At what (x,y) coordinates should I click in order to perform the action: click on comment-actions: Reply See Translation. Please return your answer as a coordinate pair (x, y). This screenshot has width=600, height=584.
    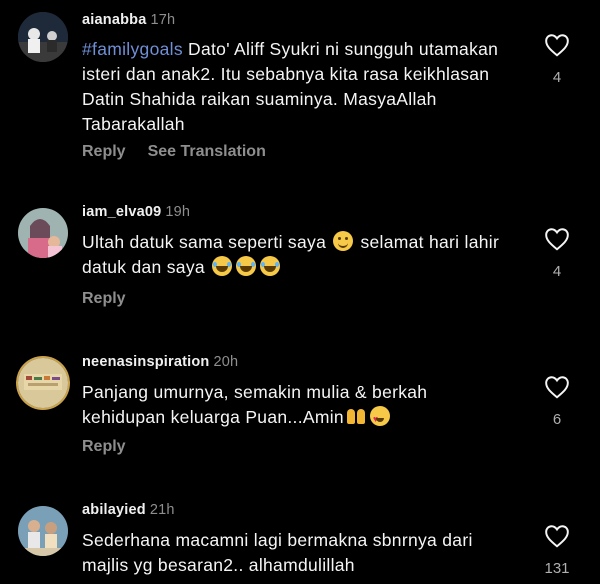
    Looking at the image, I should click on (185, 152).